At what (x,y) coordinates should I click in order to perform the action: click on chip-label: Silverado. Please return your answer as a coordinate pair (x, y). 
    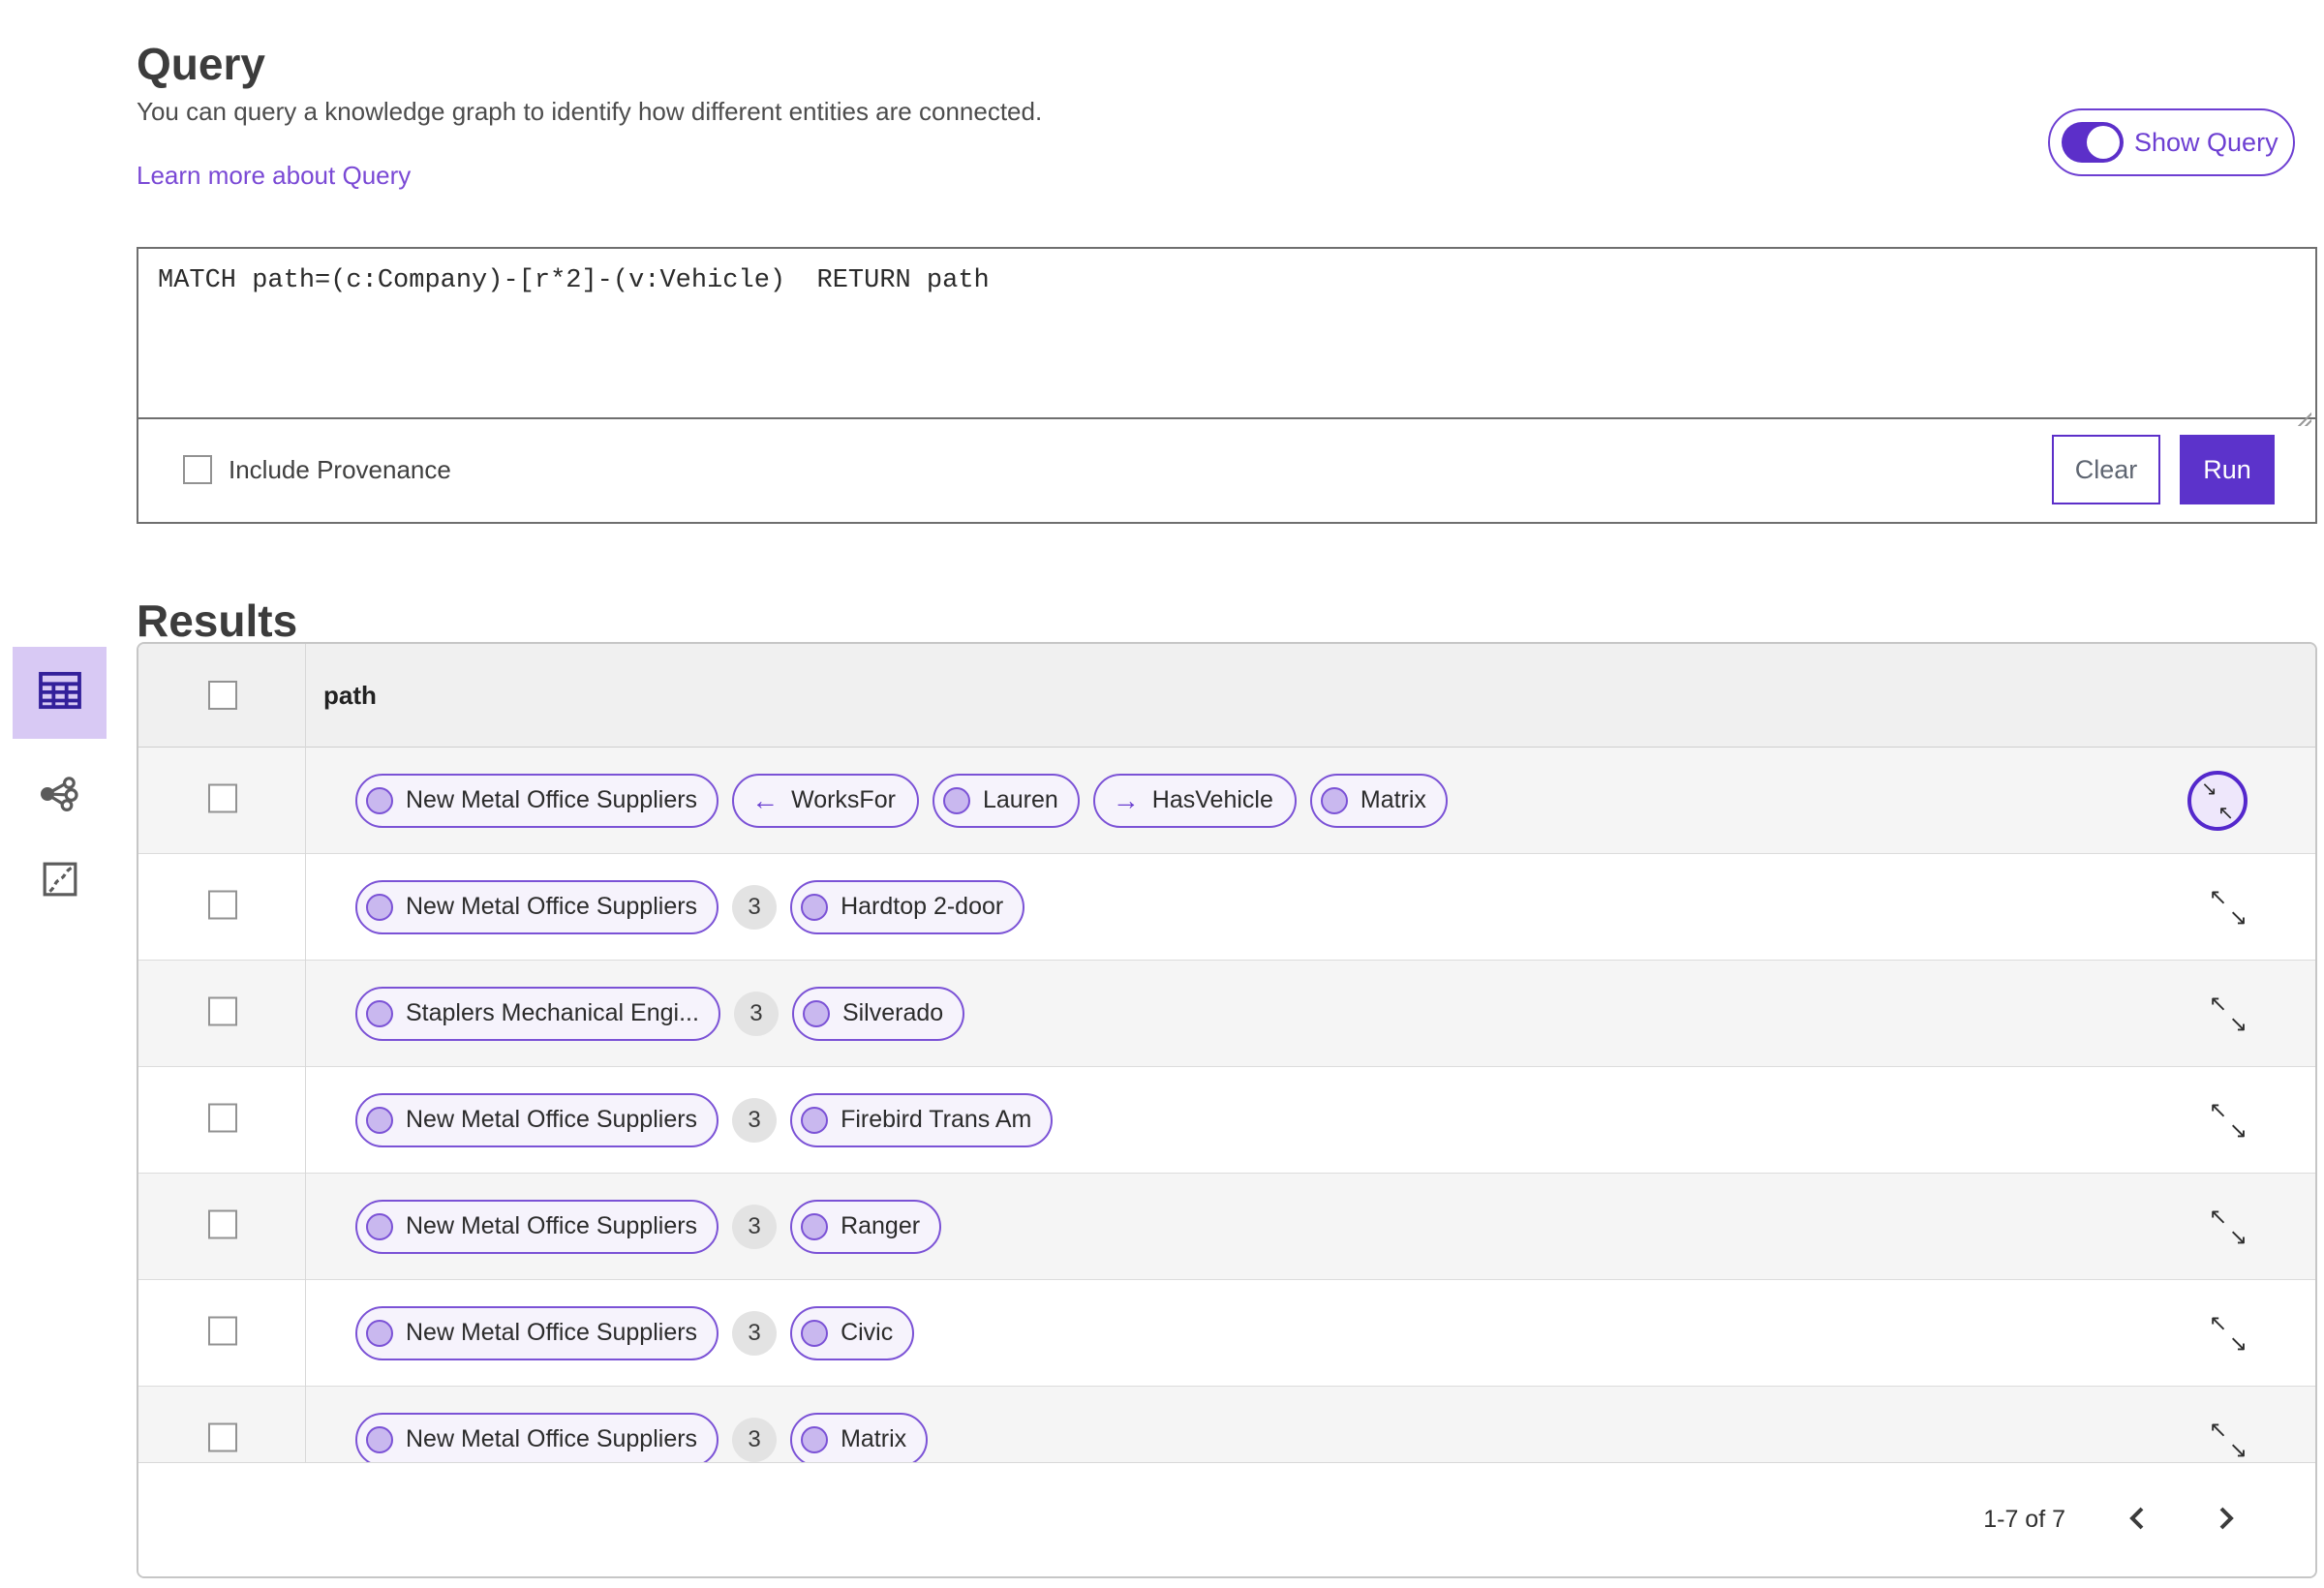
    Looking at the image, I should click on (893, 1012).